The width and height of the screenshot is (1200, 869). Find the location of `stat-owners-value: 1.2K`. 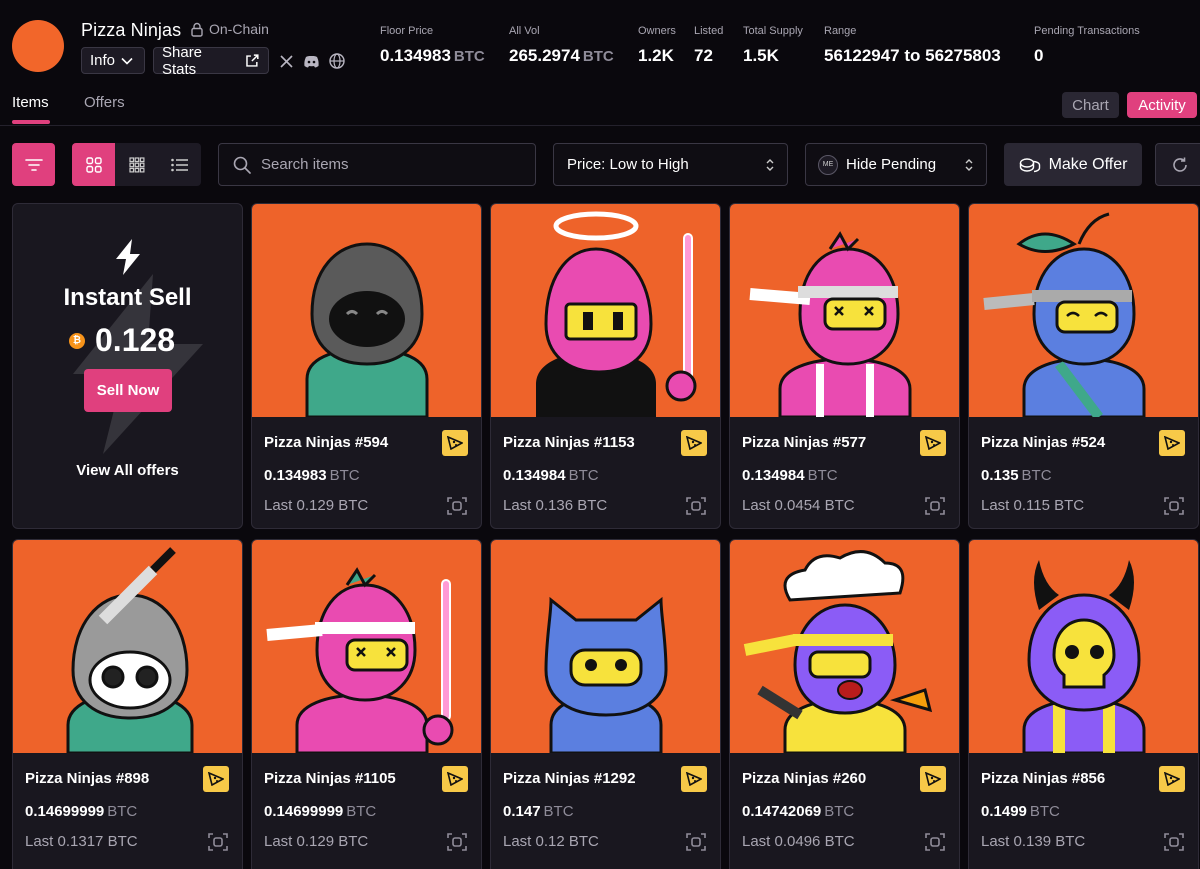

stat-owners-value: 1.2K is located at coordinates (656, 55).